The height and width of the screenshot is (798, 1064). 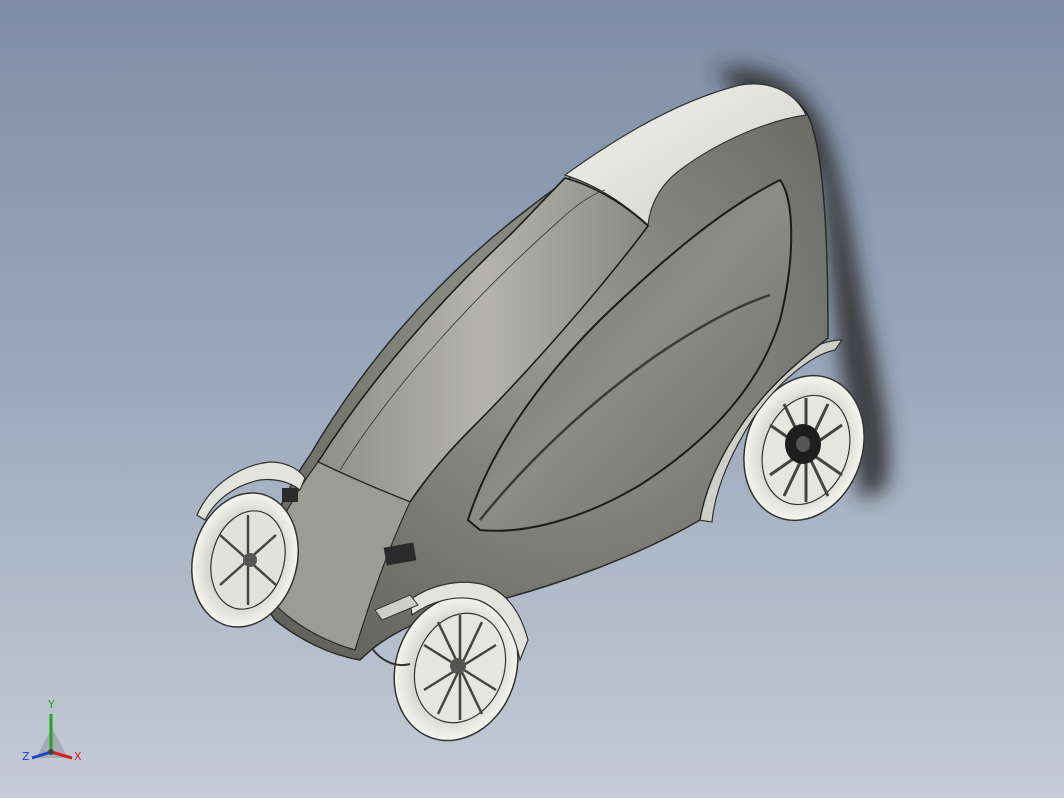 What do you see at coordinates (26, 756) in the screenshot?
I see `z-axis-label: Z` at bounding box center [26, 756].